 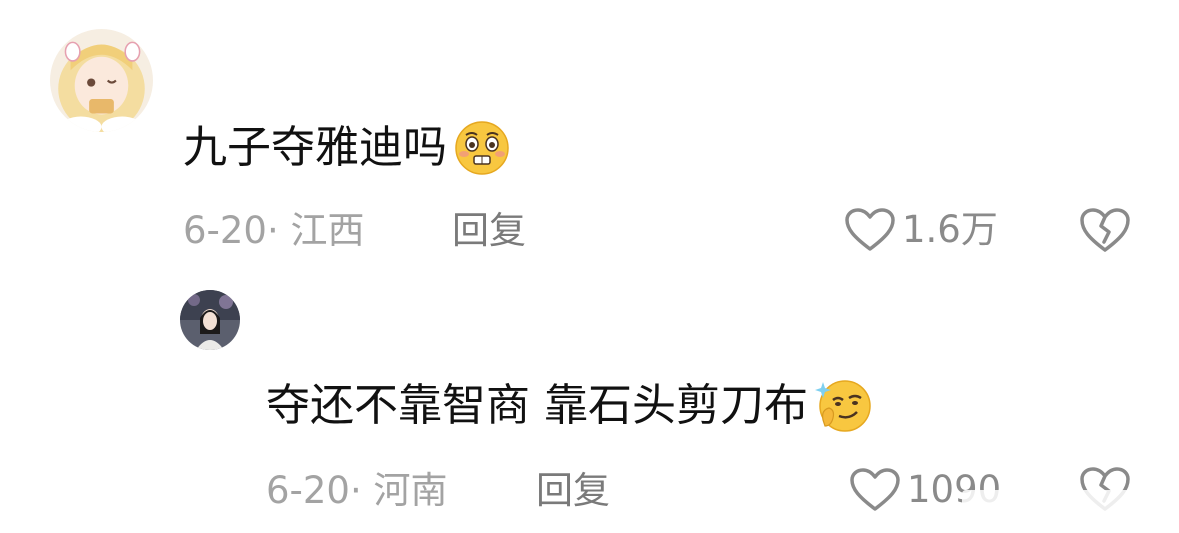 I want to click on comment-date-location: 6-20· 江西, so click(x=274, y=230).